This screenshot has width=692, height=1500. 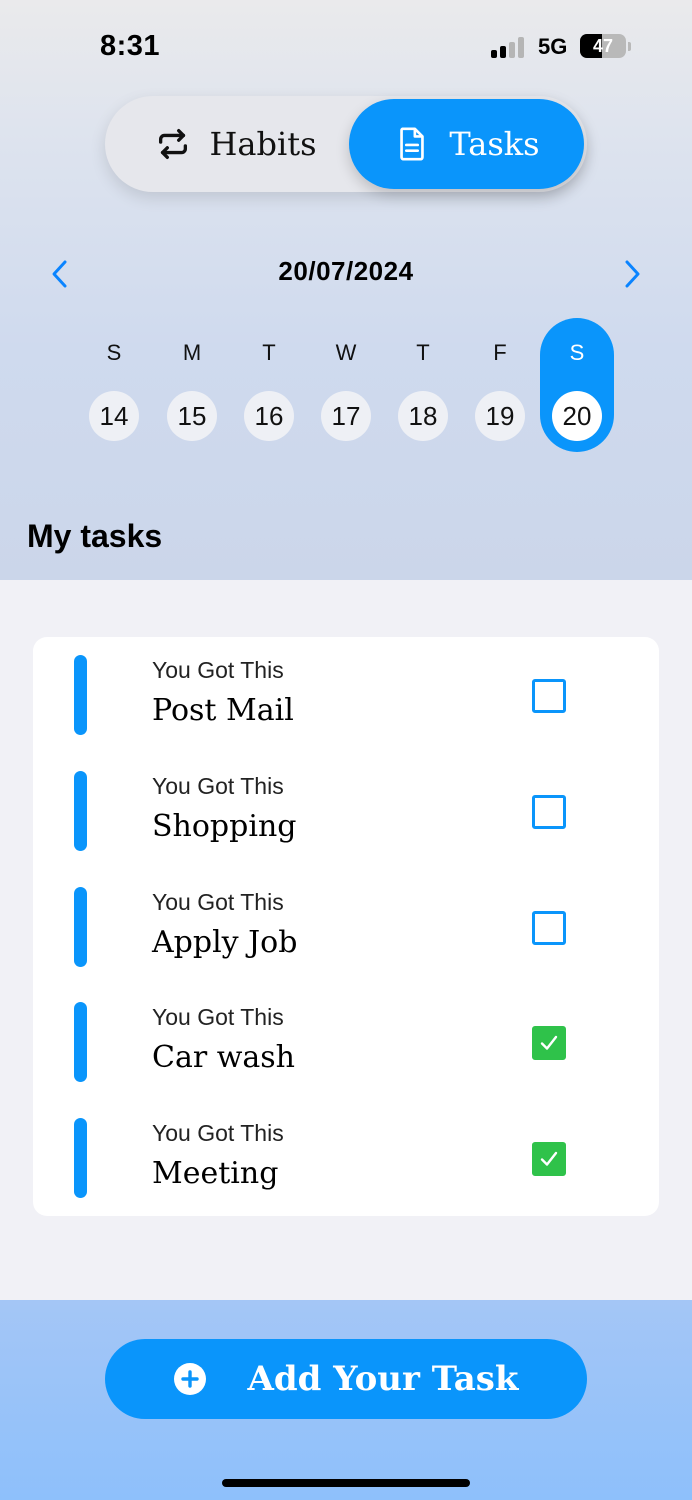 I want to click on task-item: You Got This Apply Job, so click(x=346, y=927).